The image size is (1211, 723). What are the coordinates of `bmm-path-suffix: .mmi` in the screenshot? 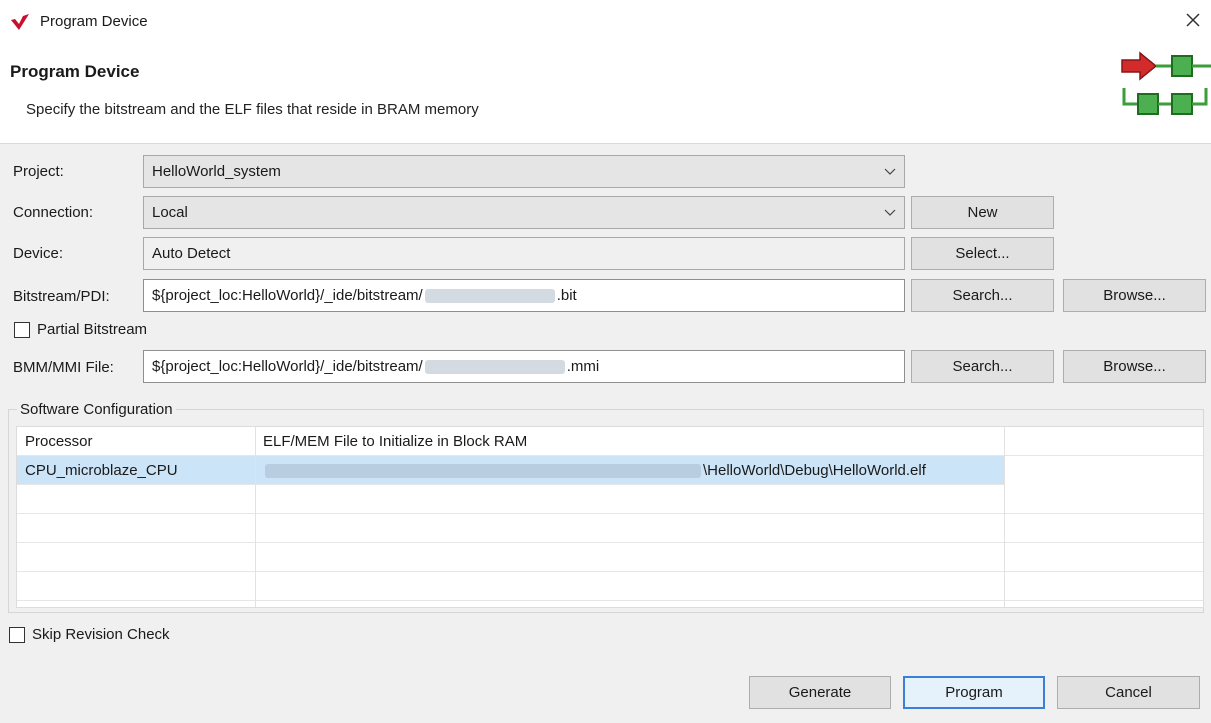 It's located at (583, 366).